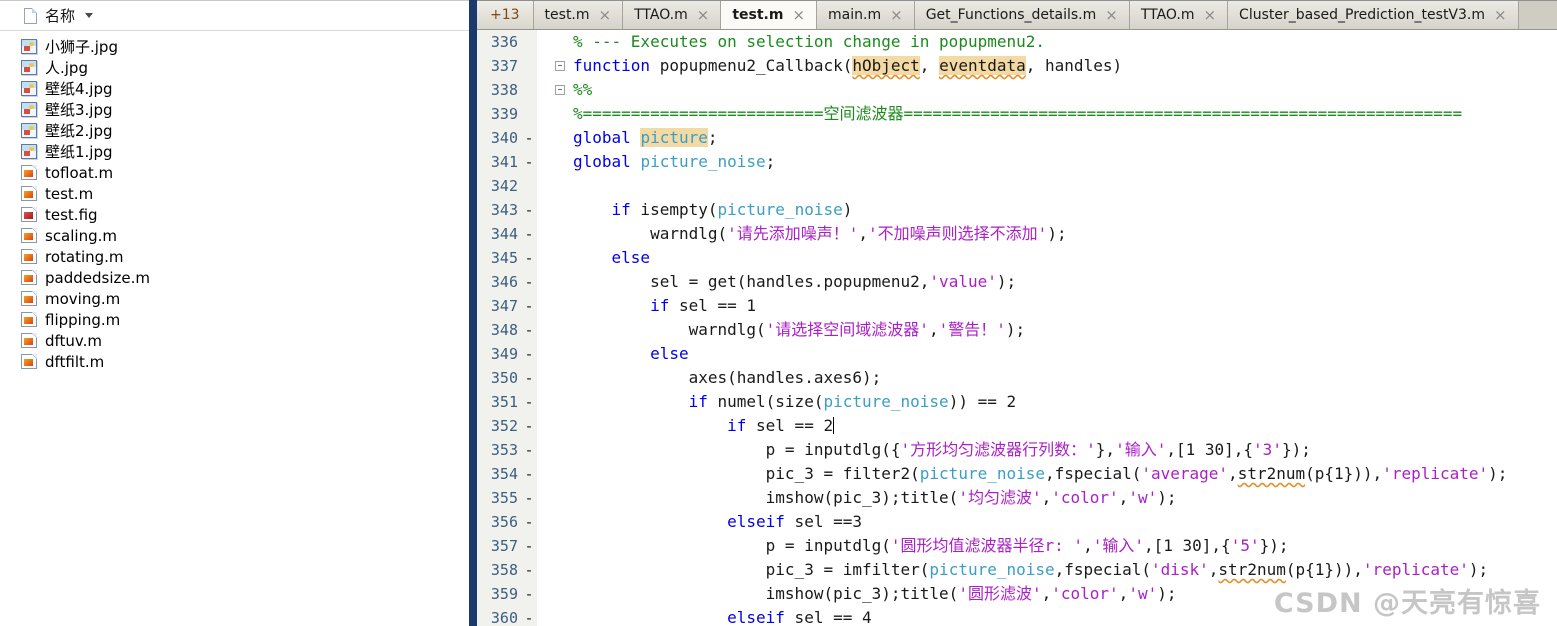  I want to click on code-line: 356- elseif sel ==3, so click(1017, 522).